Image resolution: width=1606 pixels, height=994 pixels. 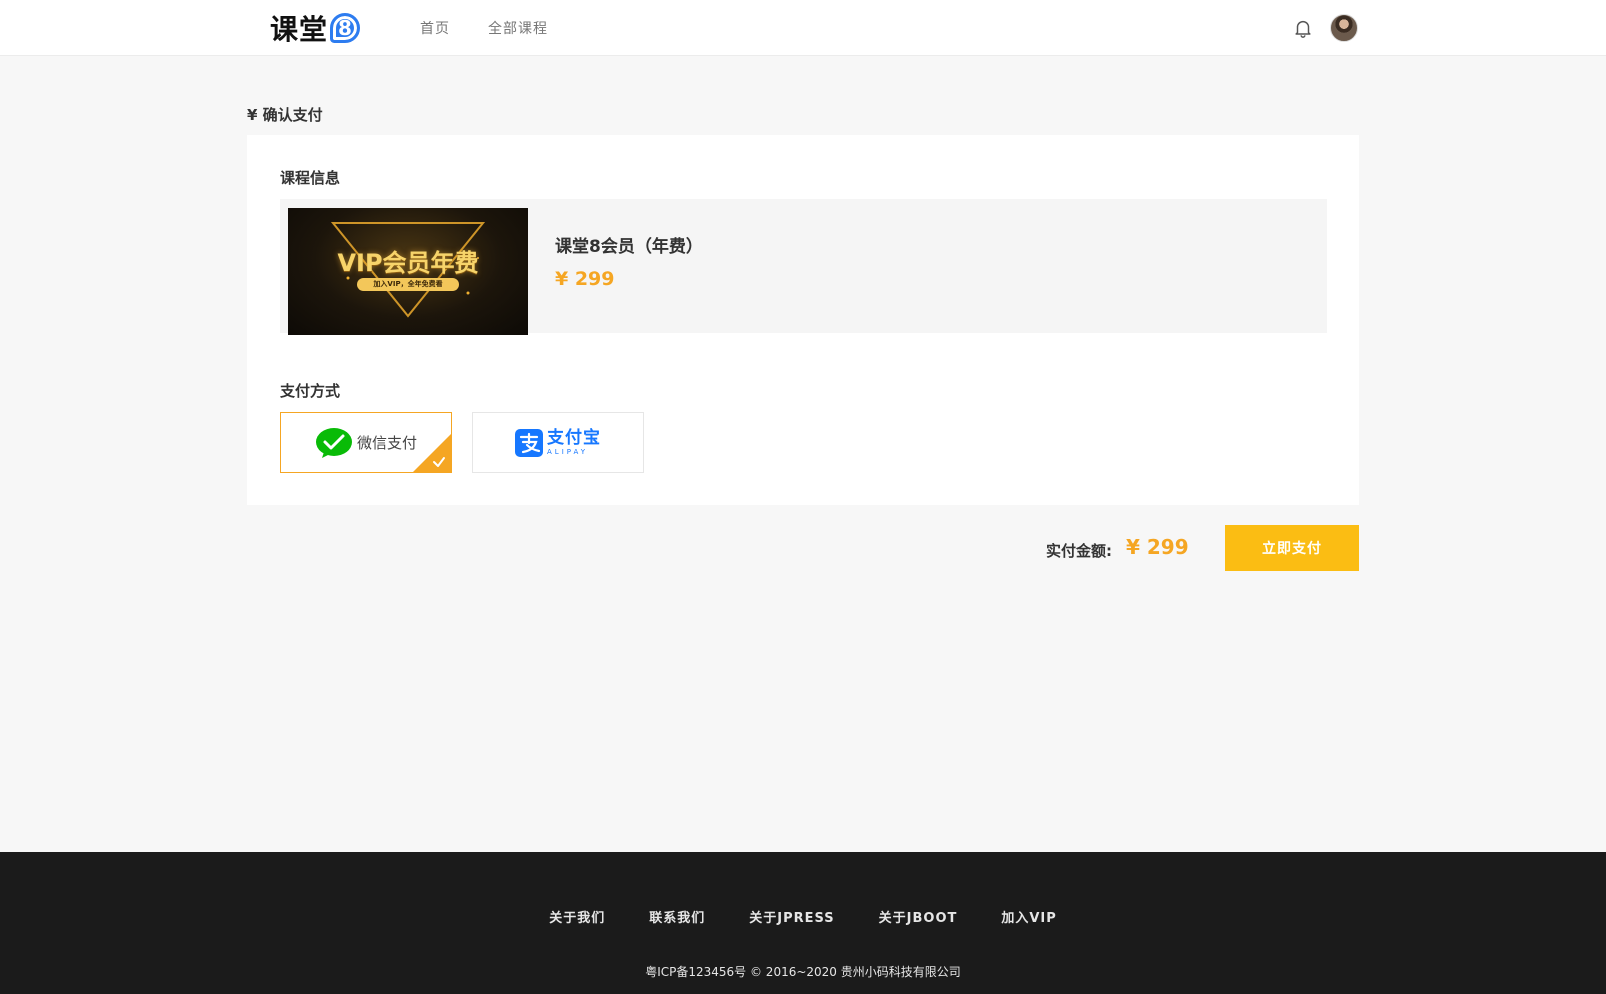 What do you see at coordinates (629, 247) in the screenshot?
I see `course-name: 课堂8会员（年费）` at bounding box center [629, 247].